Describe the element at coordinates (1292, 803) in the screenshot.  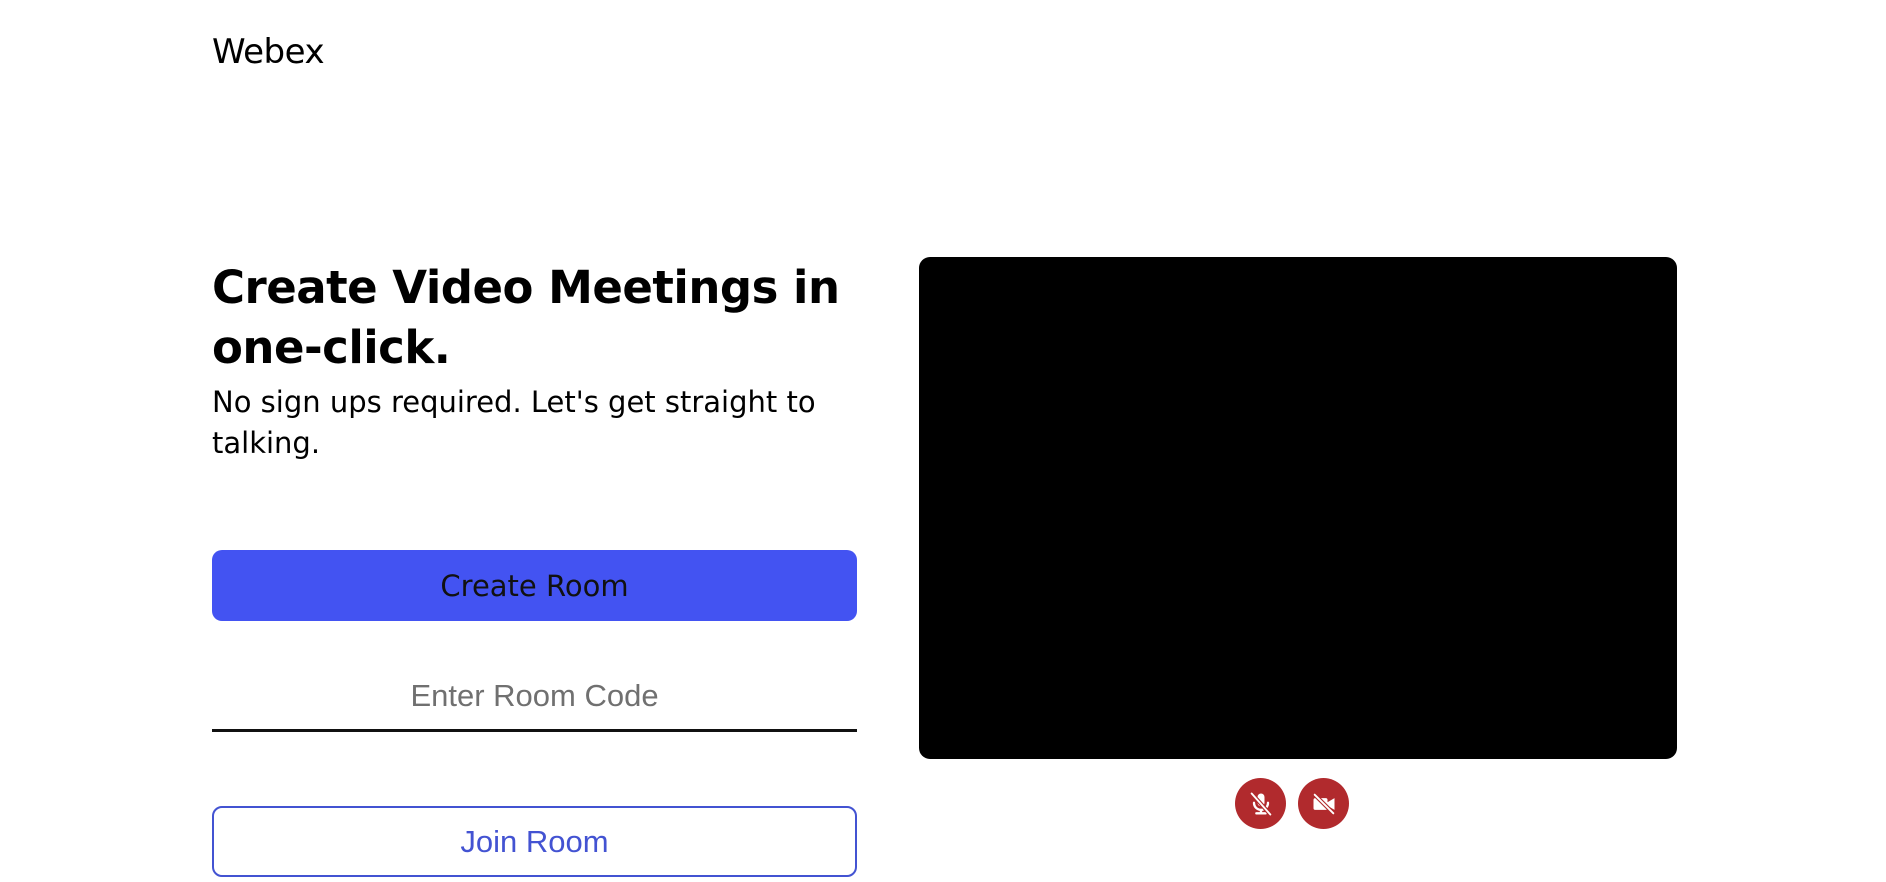
I see `media-controls` at that location.